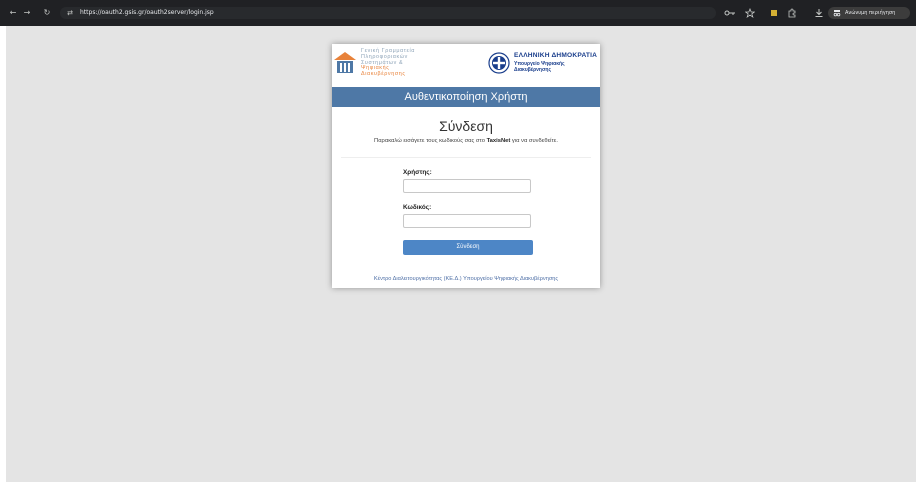  I want to click on back-arrow-icon: ←, so click(13, 13).